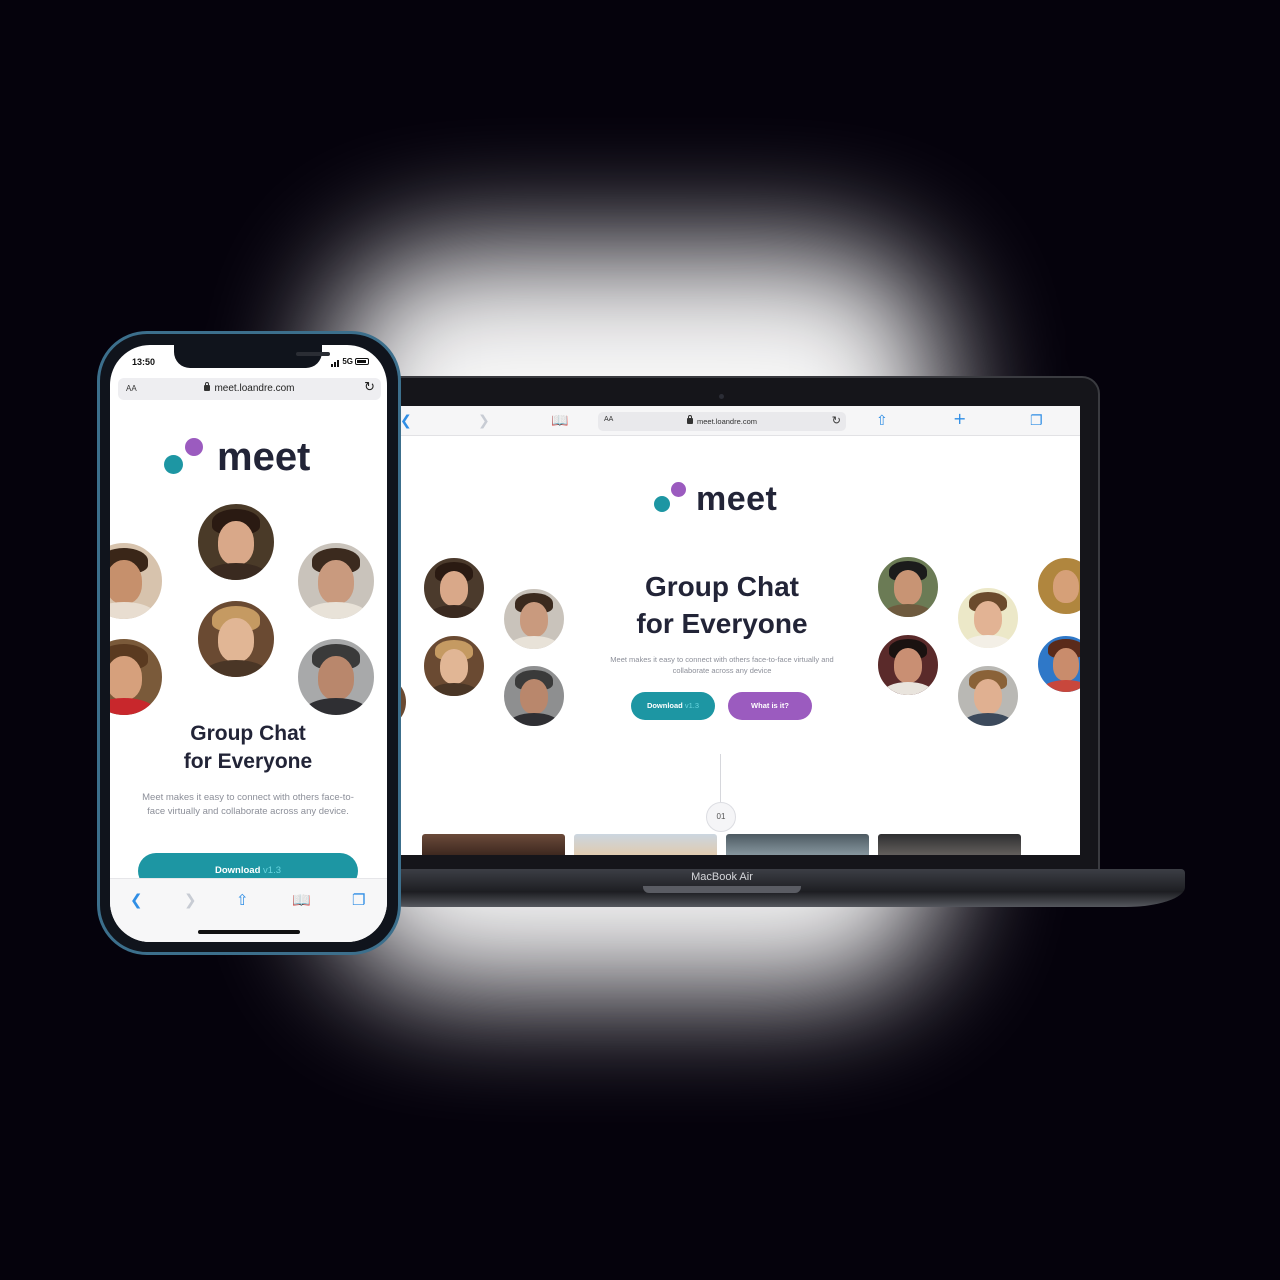 This screenshot has height=1280, width=1280. I want to click on download-button: Download v1.3, so click(673, 706).